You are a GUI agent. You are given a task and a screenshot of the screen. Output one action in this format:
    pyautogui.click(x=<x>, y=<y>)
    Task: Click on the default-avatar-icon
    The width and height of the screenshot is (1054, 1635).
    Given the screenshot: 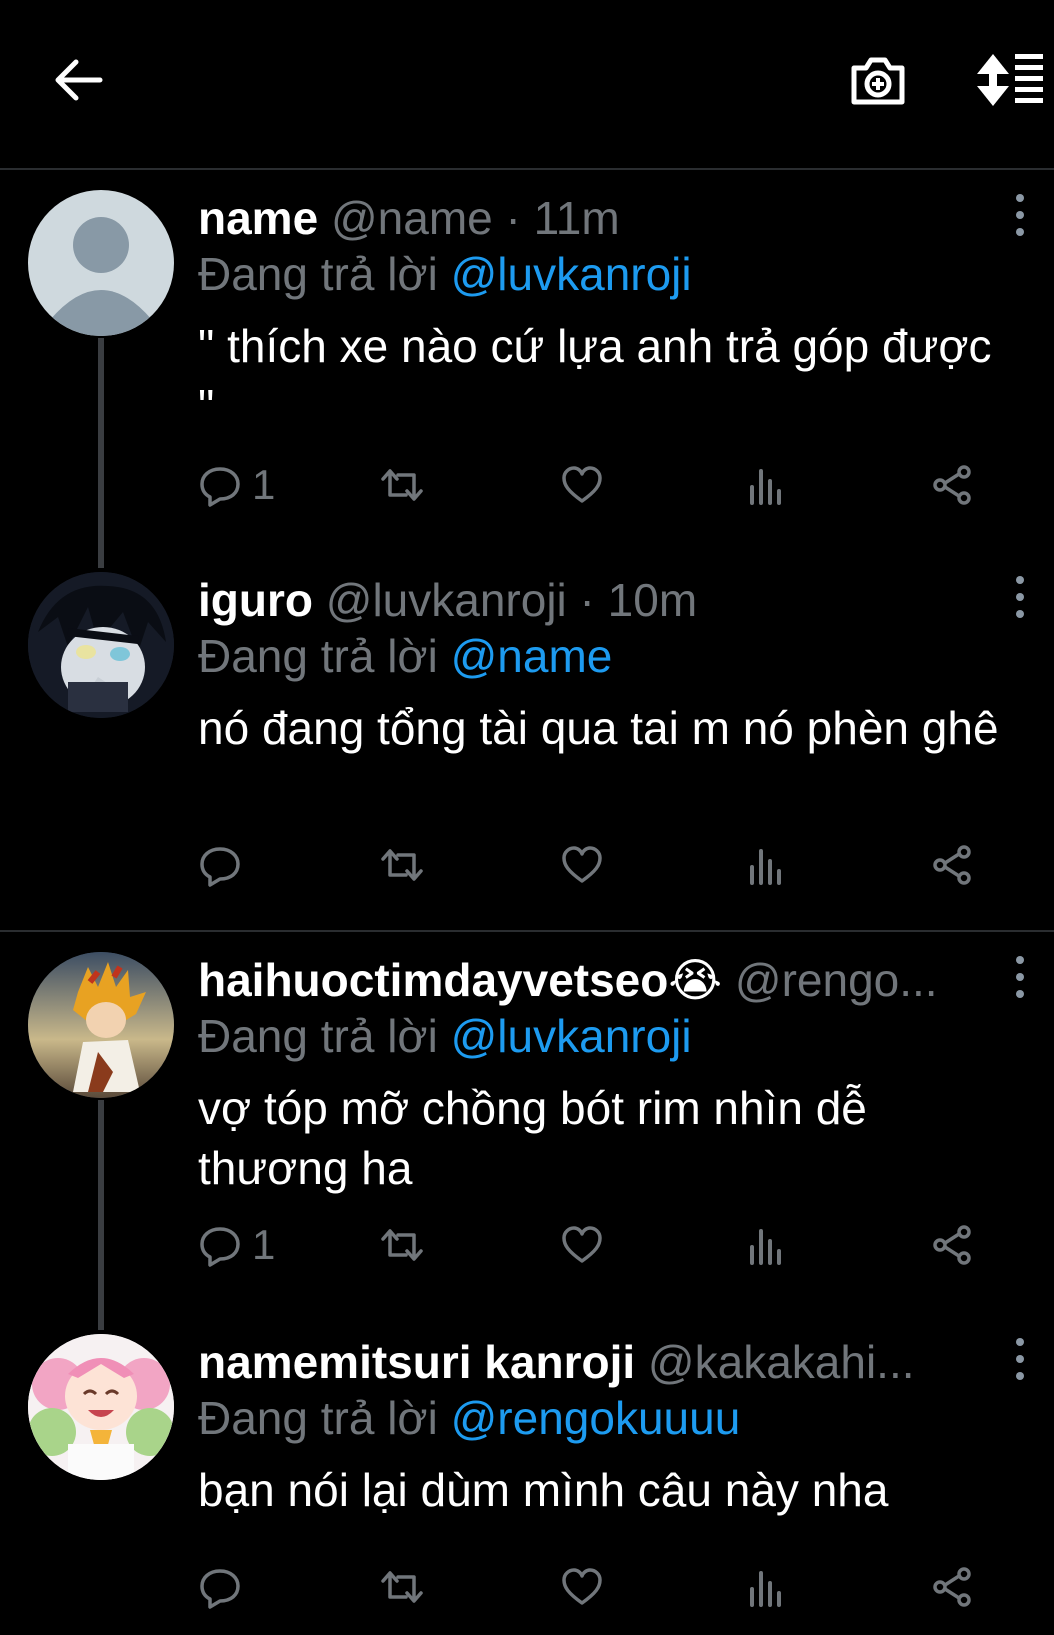 What is the action you would take?
    pyautogui.click(x=101, y=276)
    